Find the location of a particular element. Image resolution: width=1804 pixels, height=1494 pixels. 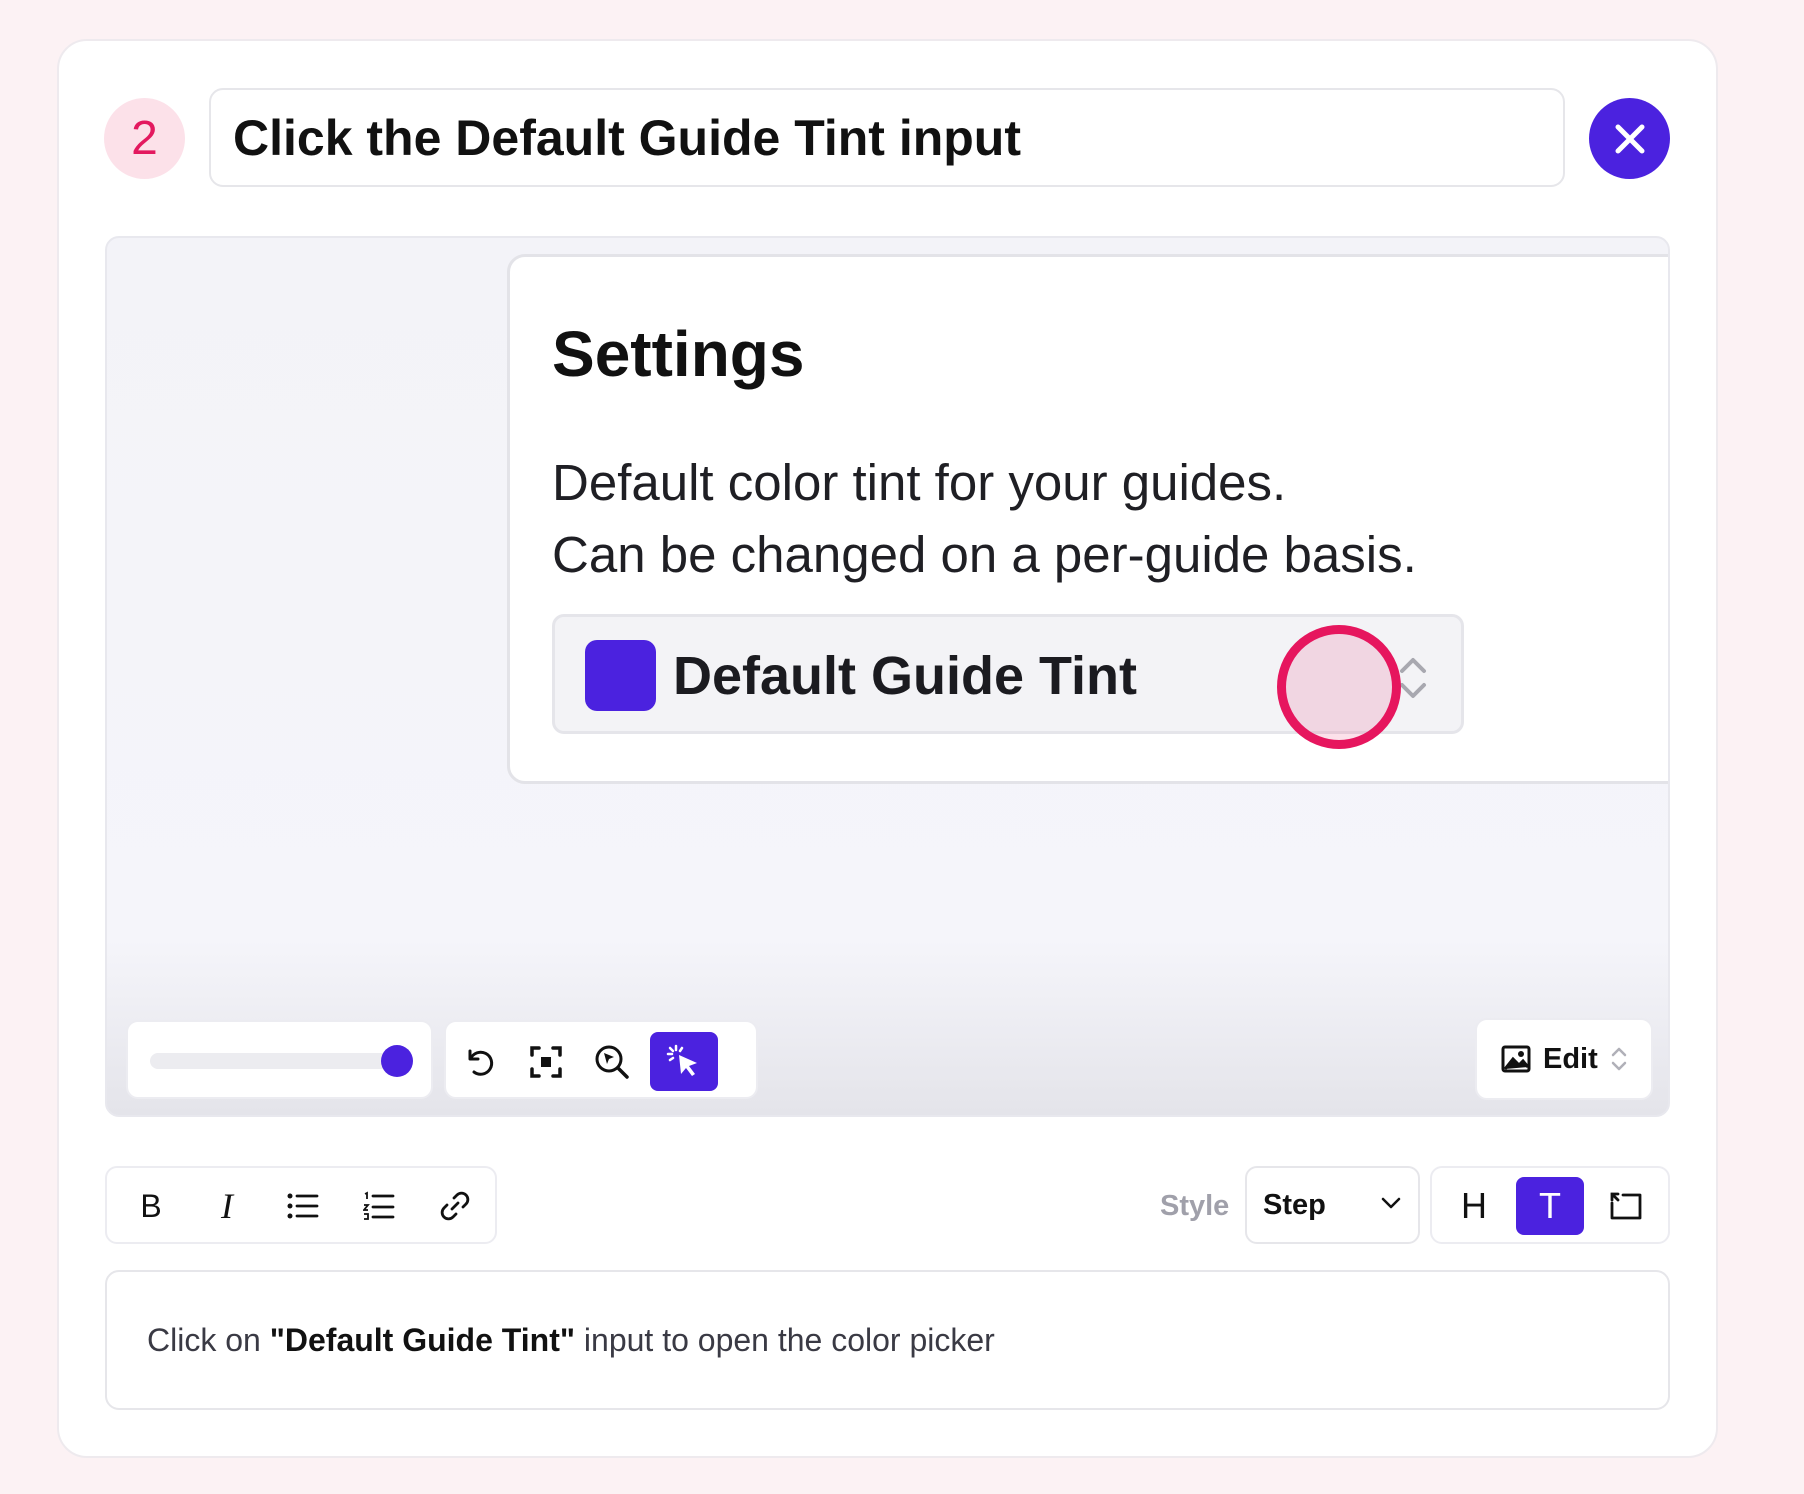

chevron-down-icon is located at coordinates (1391, 1203).